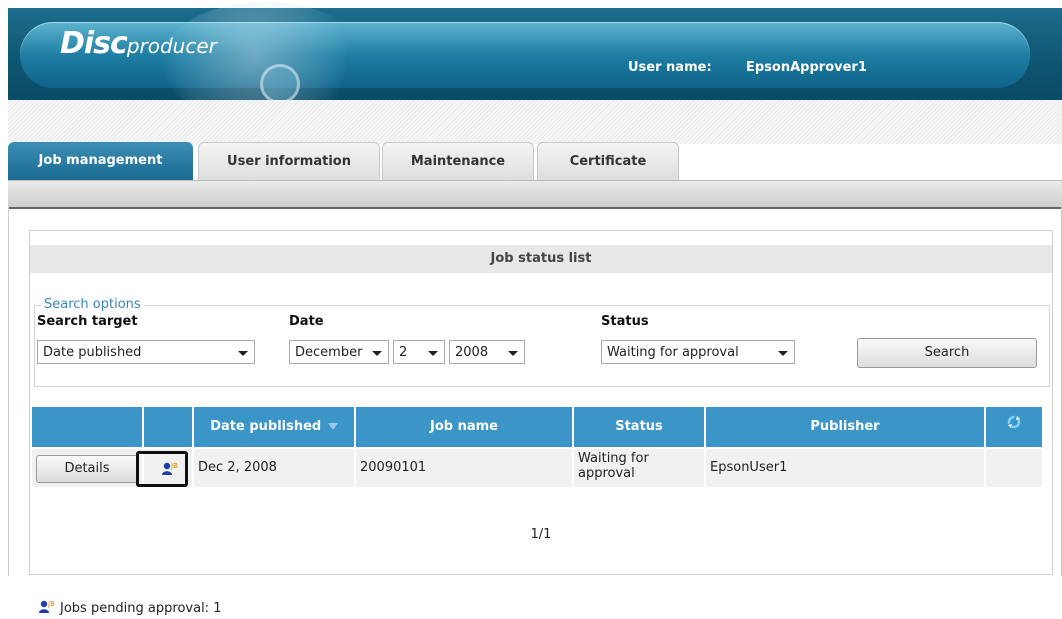  What do you see at coordinates (94, 43) in the screenshot?
I see `logo-bold-text: Disc` at bounding box center [94, 43].